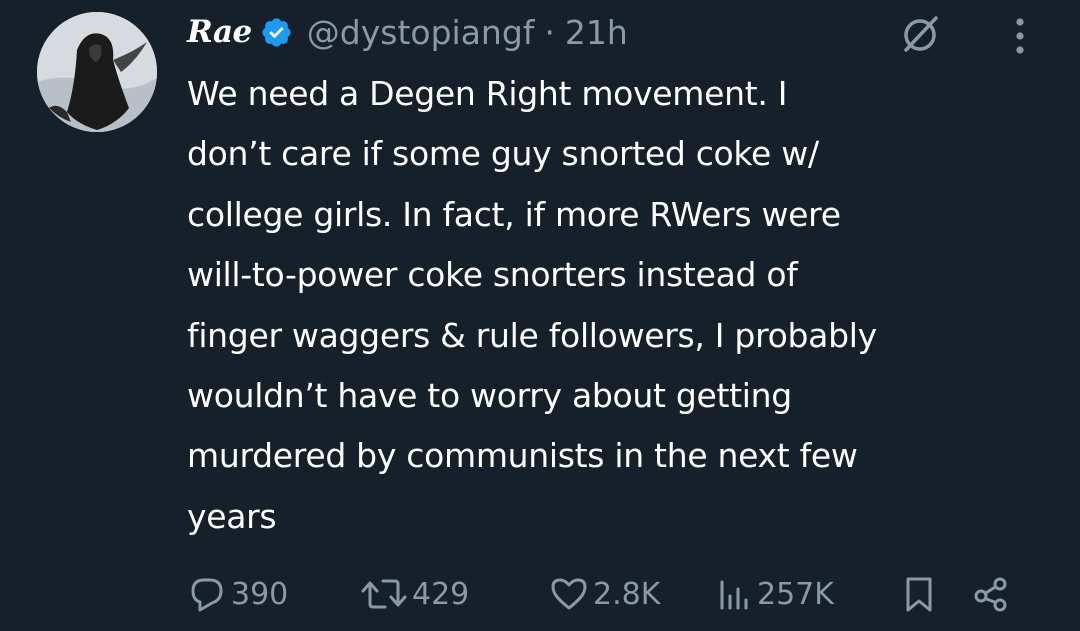 The width and height of the screenshot is (1080, 631). I want to click on avatar-image, so click(97, 72).